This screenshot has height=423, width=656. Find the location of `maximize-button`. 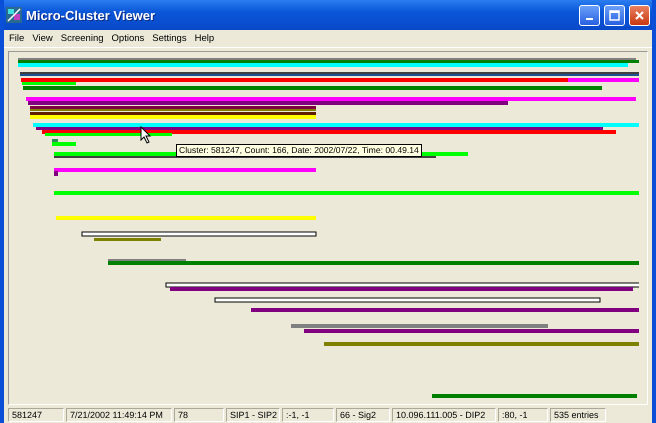

maximize-button is located at coordinates (614, 15).